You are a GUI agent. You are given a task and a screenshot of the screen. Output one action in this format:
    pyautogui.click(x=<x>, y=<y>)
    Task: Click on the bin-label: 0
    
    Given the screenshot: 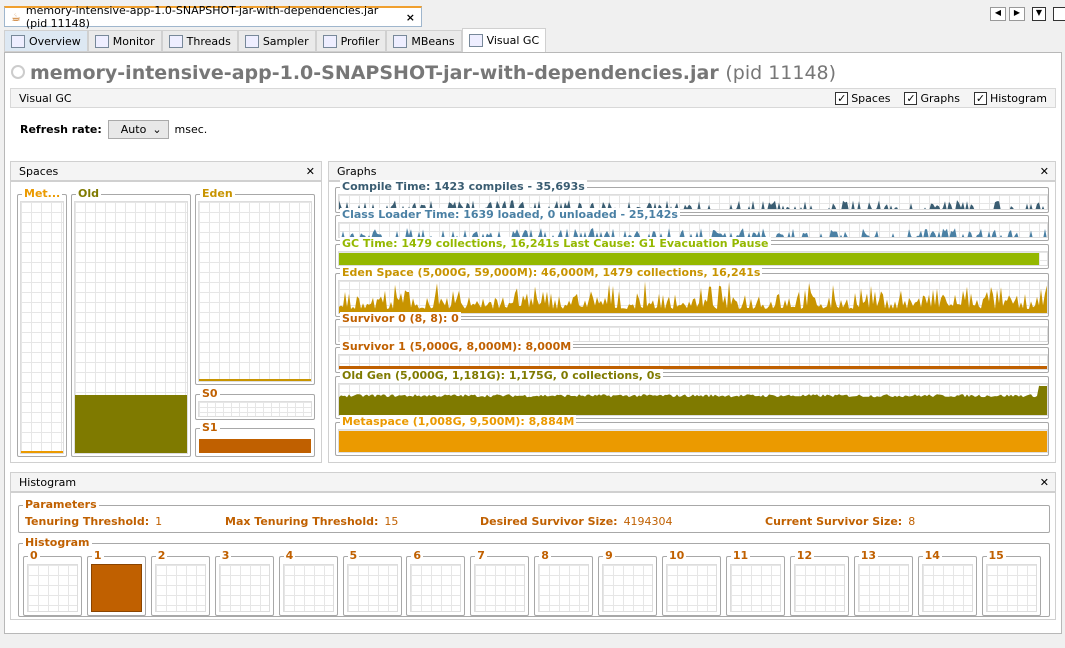 What is the action you would take?
    pyautogui.click(x=34, y=555)
    